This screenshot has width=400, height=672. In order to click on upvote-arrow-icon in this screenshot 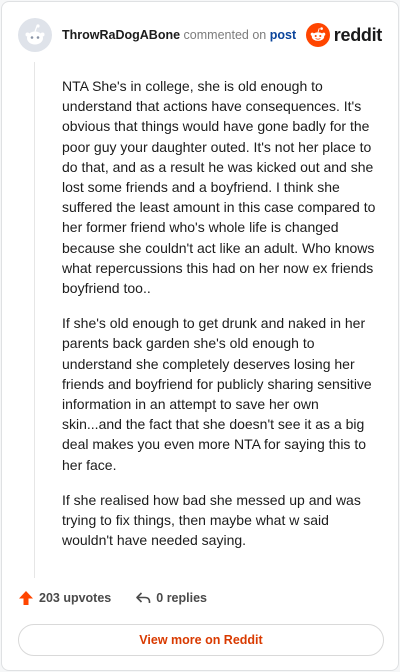, I will do `click(26, 598)`.